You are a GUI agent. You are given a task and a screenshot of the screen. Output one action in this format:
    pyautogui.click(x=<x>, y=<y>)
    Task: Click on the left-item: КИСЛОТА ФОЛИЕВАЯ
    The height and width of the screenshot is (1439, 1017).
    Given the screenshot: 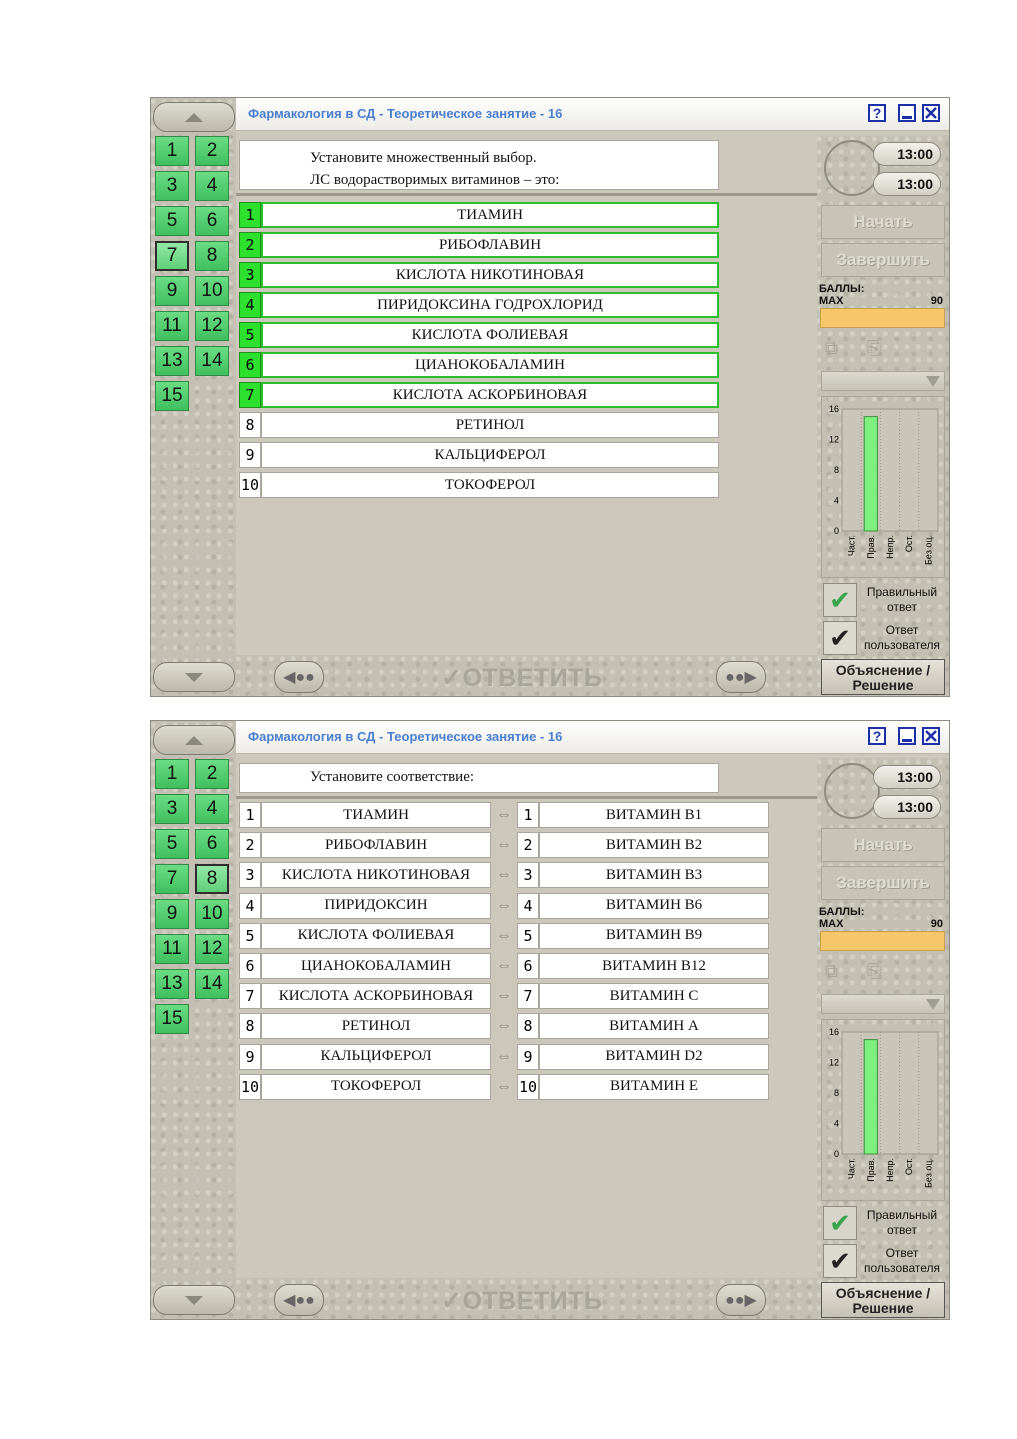 What is the action you would take?
    pyautogui.click(x=376, y=935)
    